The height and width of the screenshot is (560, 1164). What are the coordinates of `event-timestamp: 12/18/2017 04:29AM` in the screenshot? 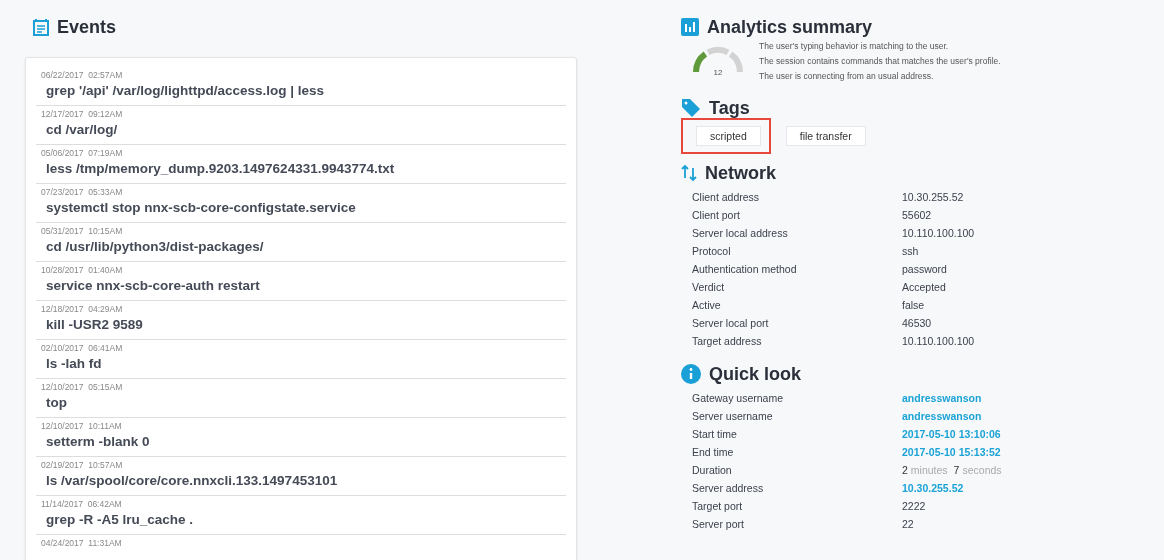 It's located at (82, 309).